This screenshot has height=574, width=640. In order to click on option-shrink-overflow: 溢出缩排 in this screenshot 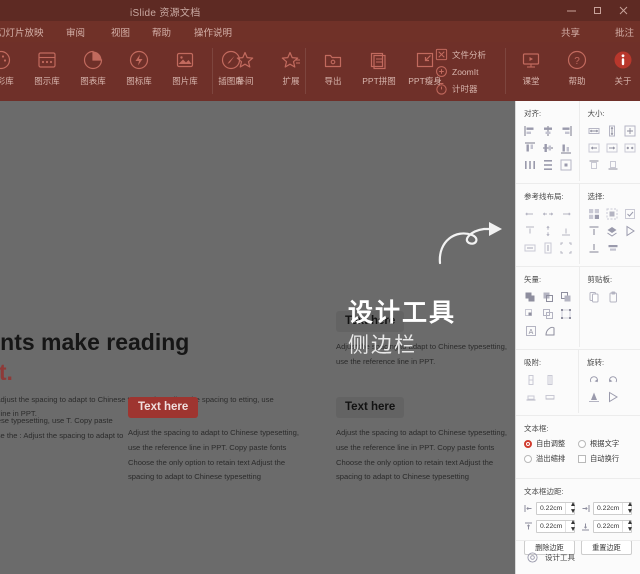, I will do `click(551, 459)`.